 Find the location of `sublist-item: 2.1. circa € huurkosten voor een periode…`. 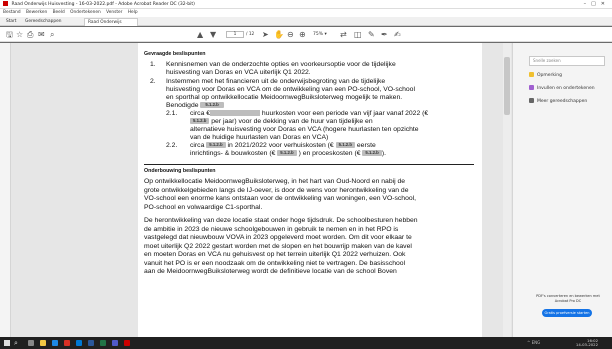

sublist-item: 2.1. circa € huurkosten voor een periode… is located at coordinates (297, 125).